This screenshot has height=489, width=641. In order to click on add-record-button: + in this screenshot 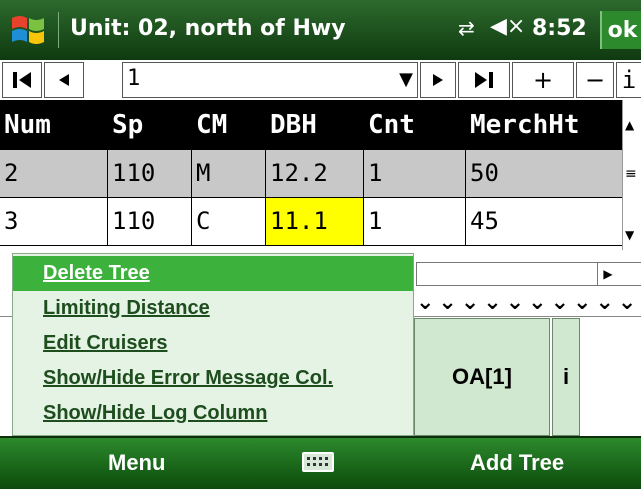, I will do `click(543, 80)`.